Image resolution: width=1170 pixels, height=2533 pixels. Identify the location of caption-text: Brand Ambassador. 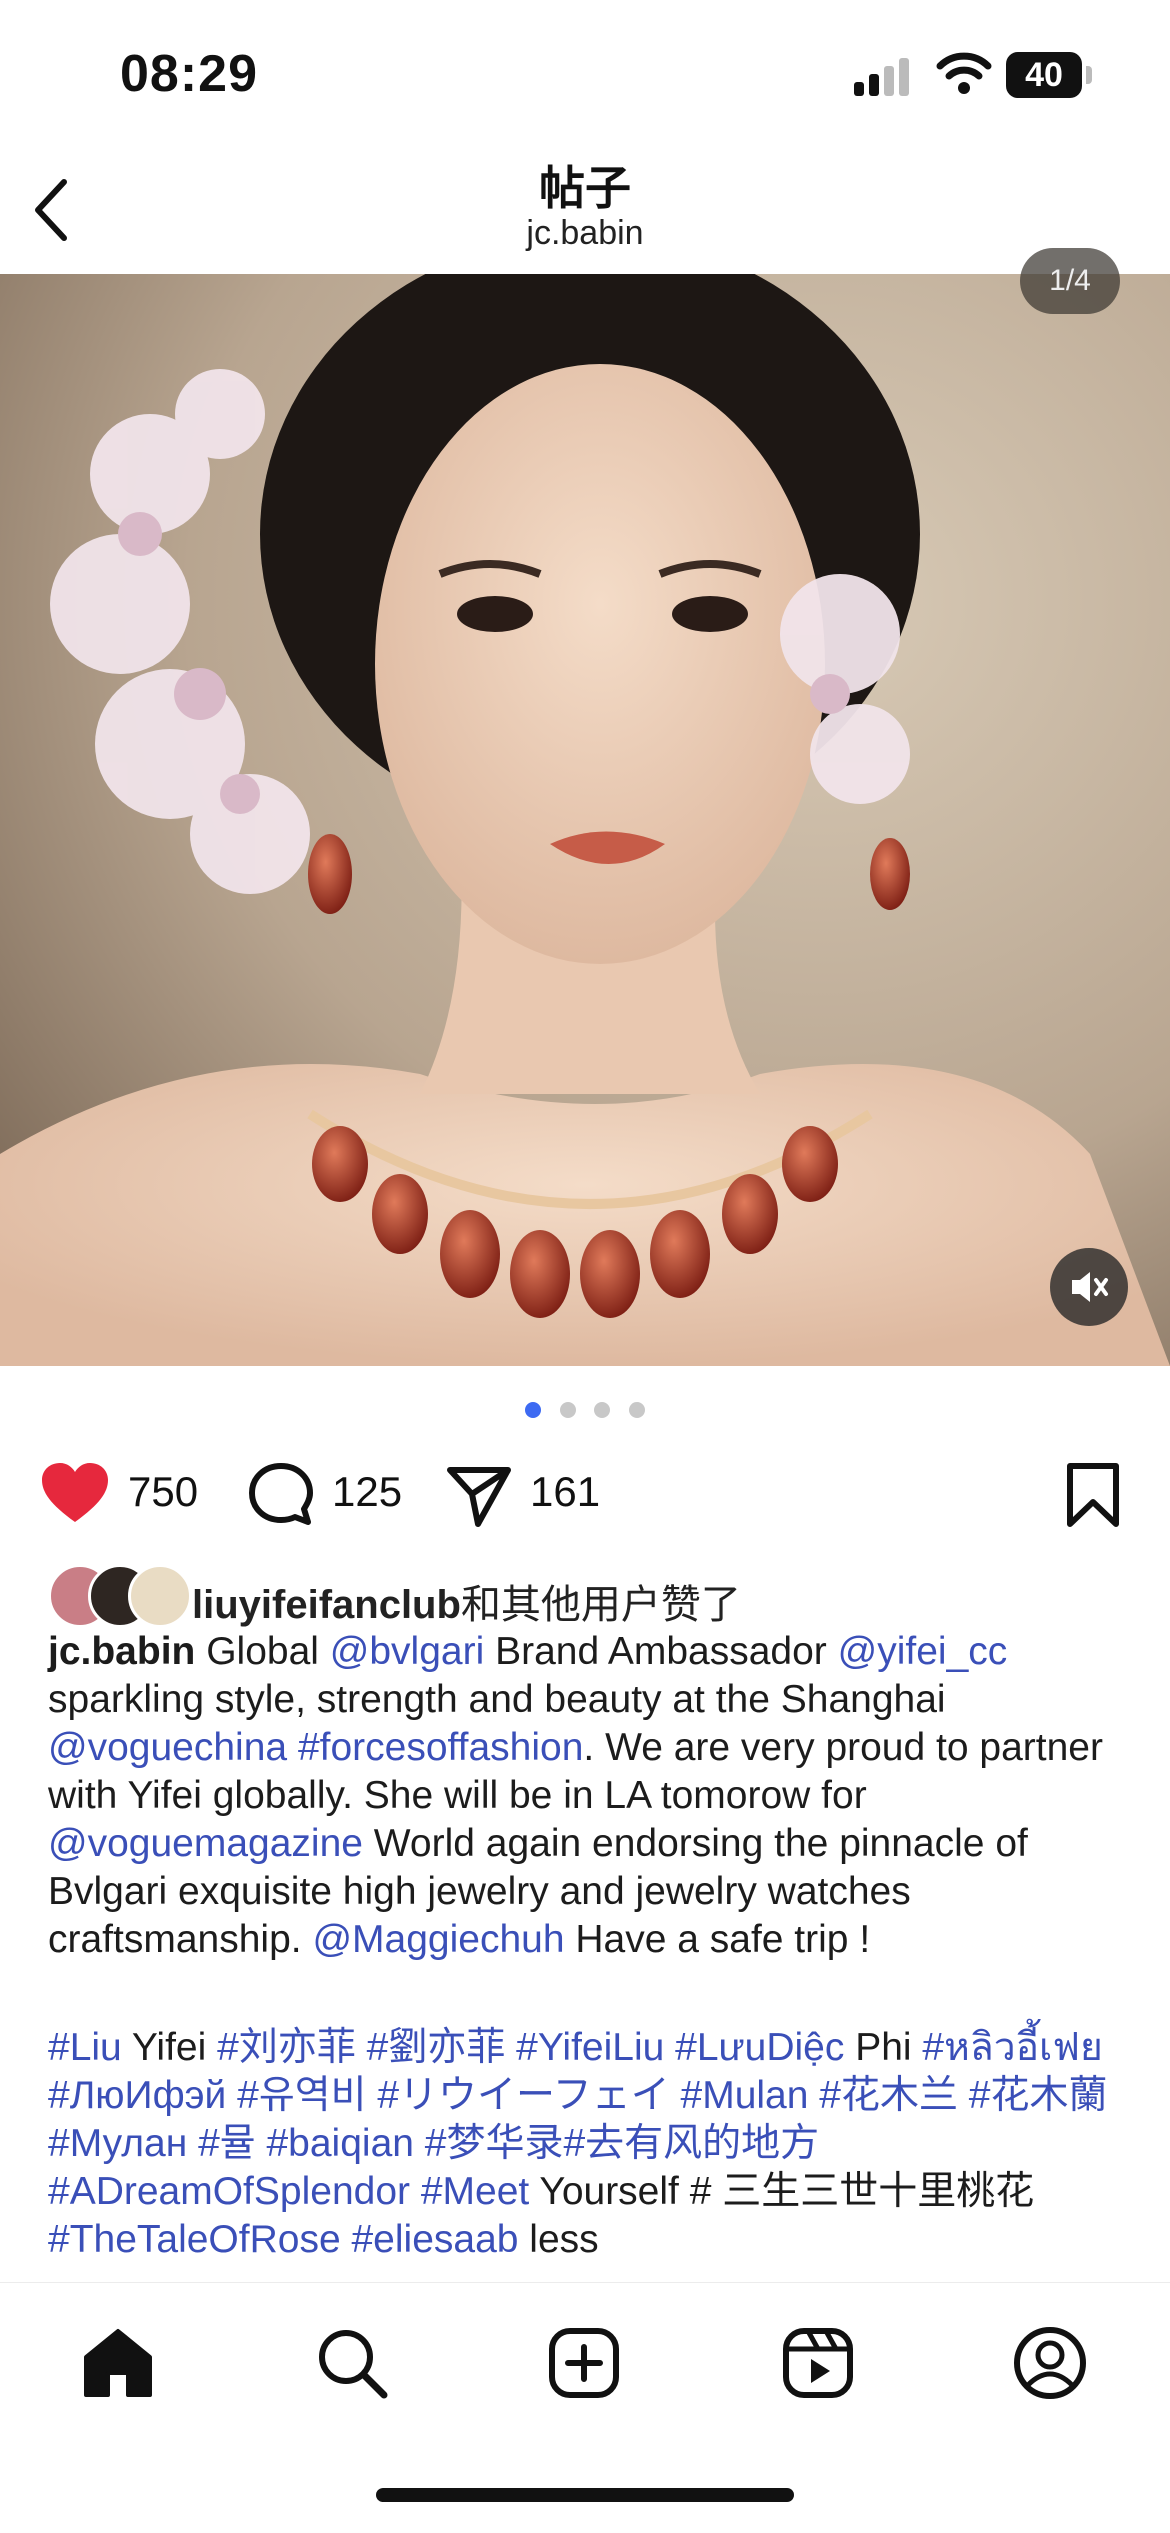
(661, 1651).